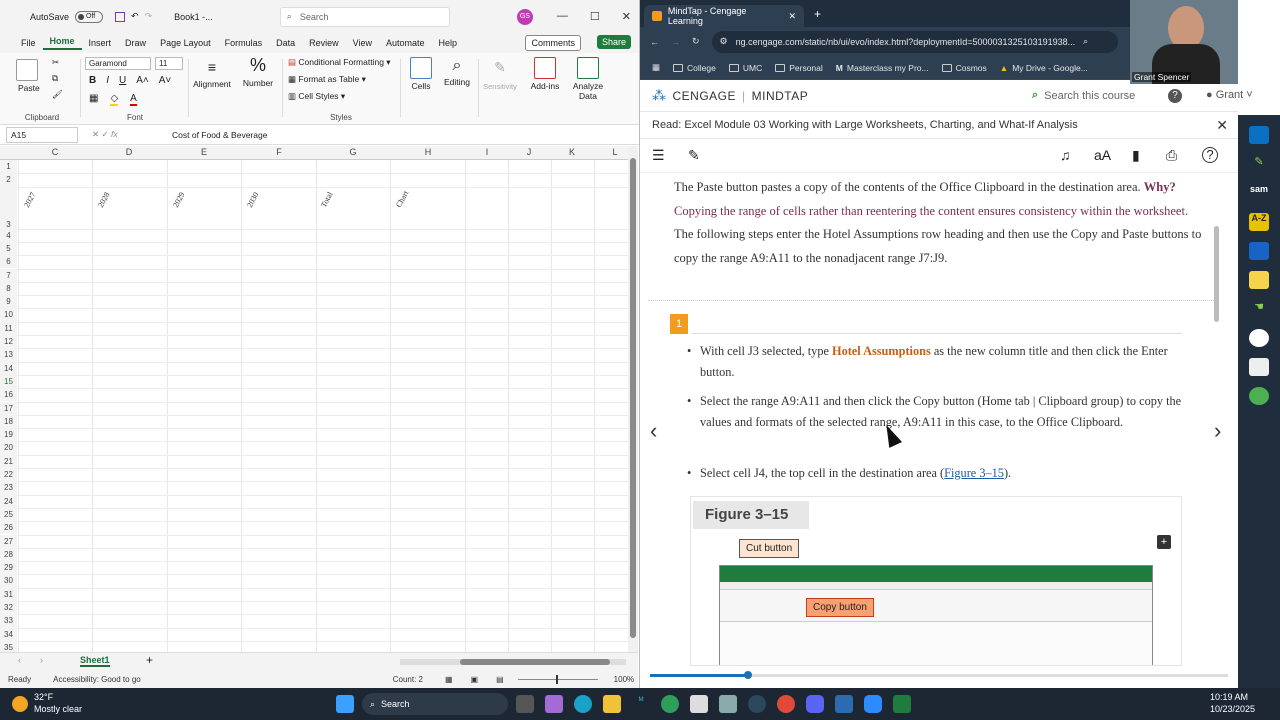  What do you see at coordinates (696, 41) in the screenshot?
I see `reload-icon: ↻` at bounding box center [696, 41].